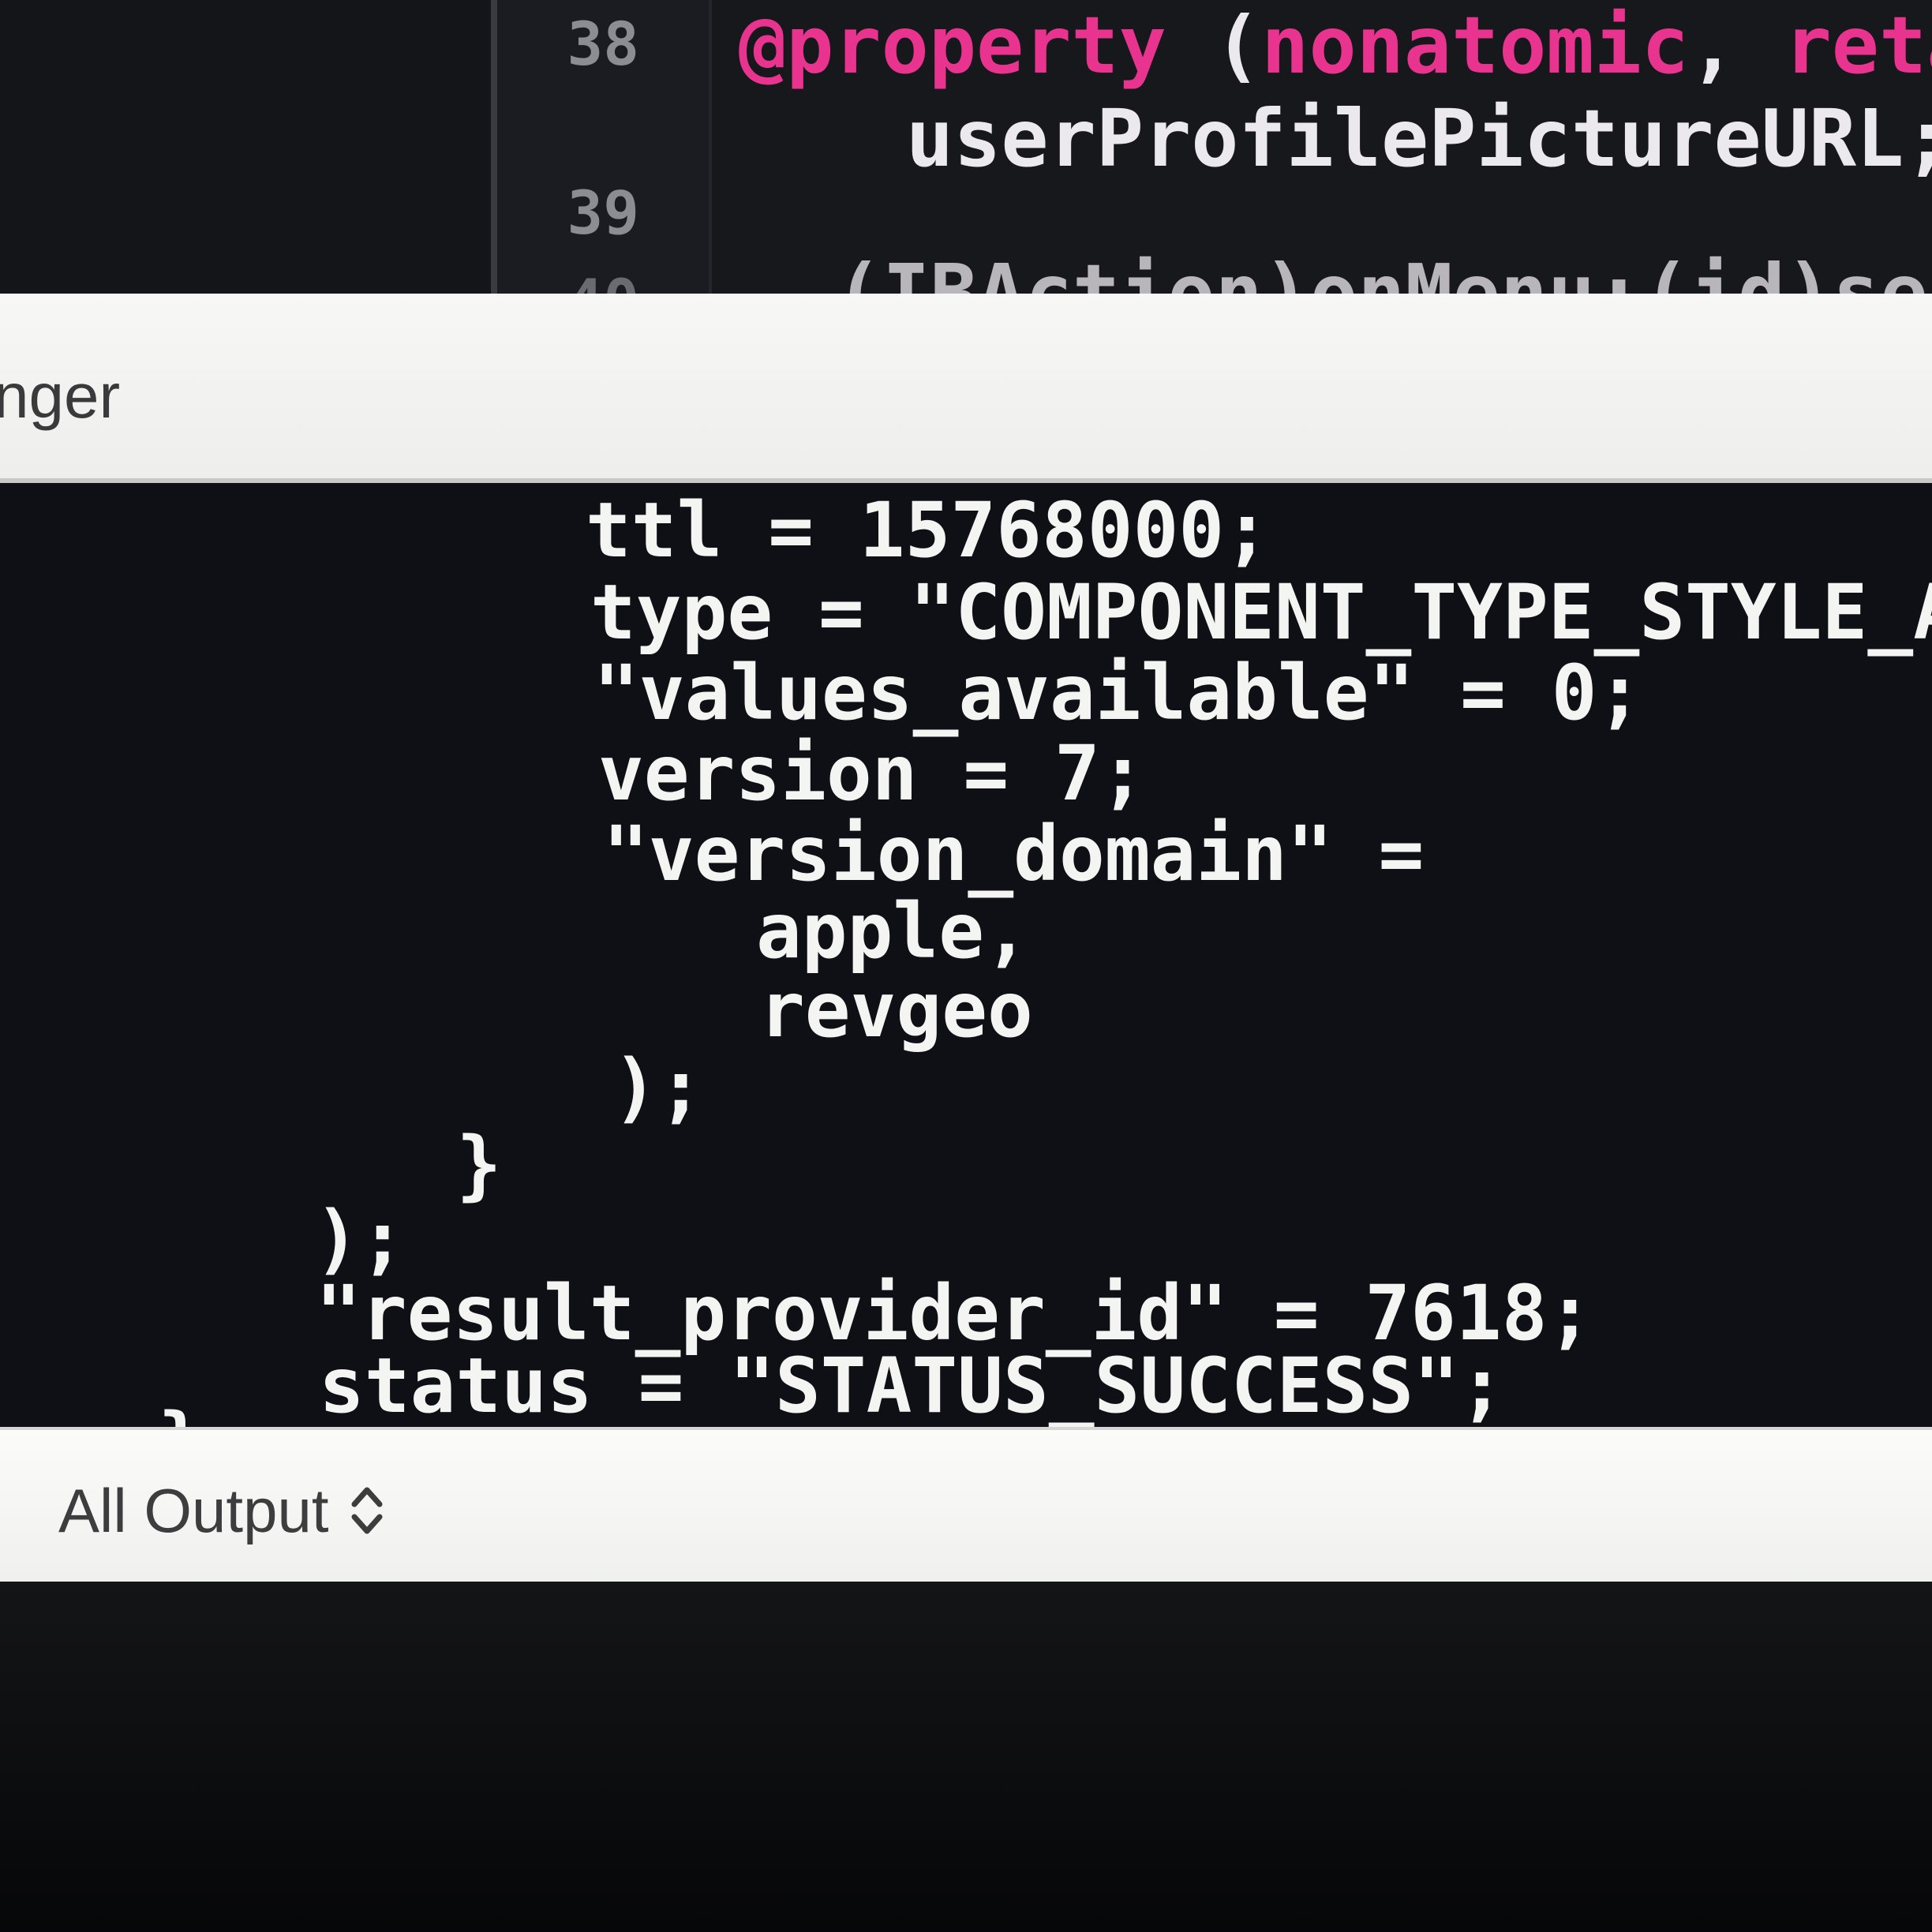  What do you see at coordinates (1014, 854) in the screenshot?
I see `console-line: "version_domain" =` at bounding box center [1014, 854].